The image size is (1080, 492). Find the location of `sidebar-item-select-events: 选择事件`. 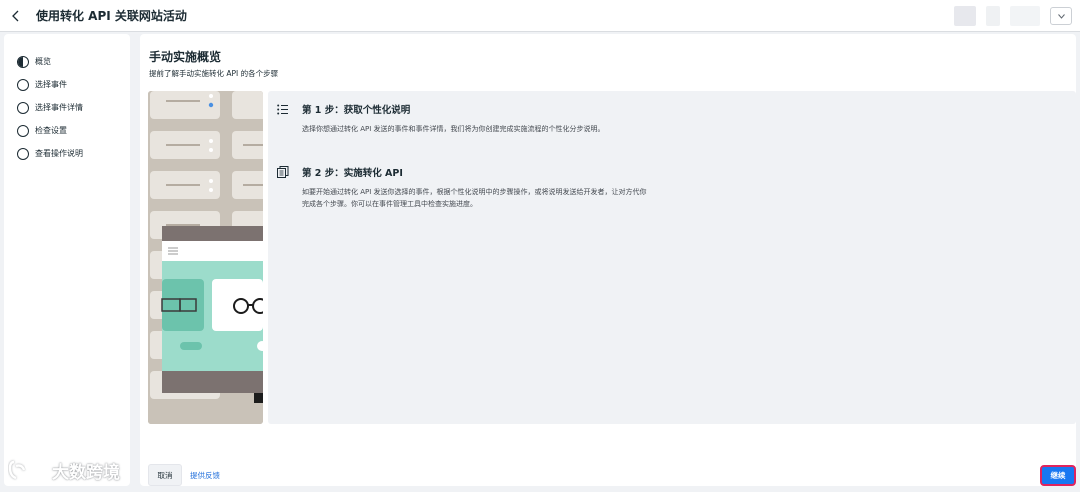

sidebar-item-select-events: 选择事件 is located at coordinates (67, 84).